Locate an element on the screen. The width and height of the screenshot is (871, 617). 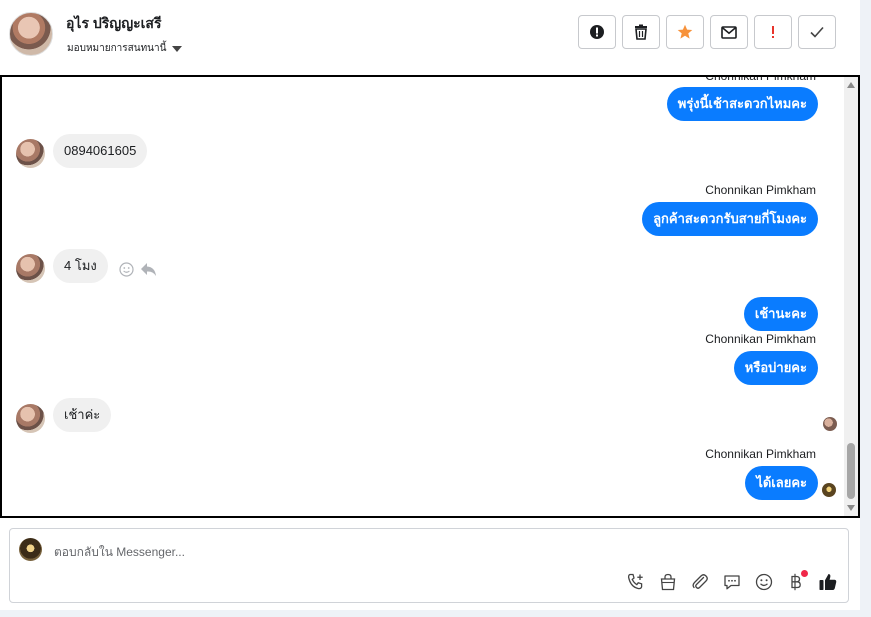
incoming-message: 4 โมง is located at coordinates (80, 266).